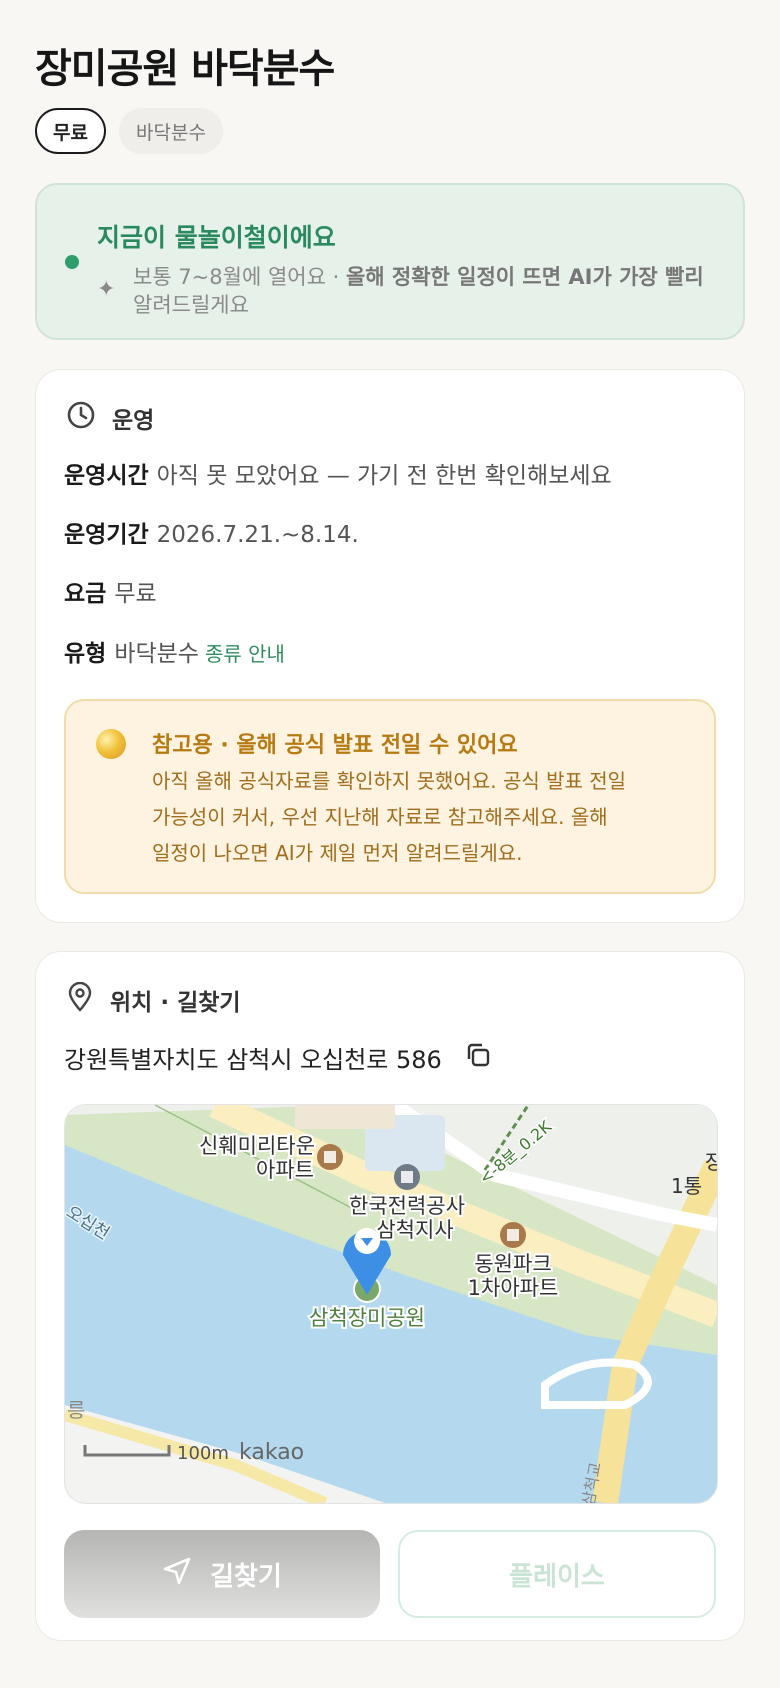 The image size is (780, 1688). What do you see at coordinates (384, 476) in the screenshot?
I see `hours-value: 아직 못 모았어요 — 가기 전 한번 확인해보세요` at bounding box center [384, 476].